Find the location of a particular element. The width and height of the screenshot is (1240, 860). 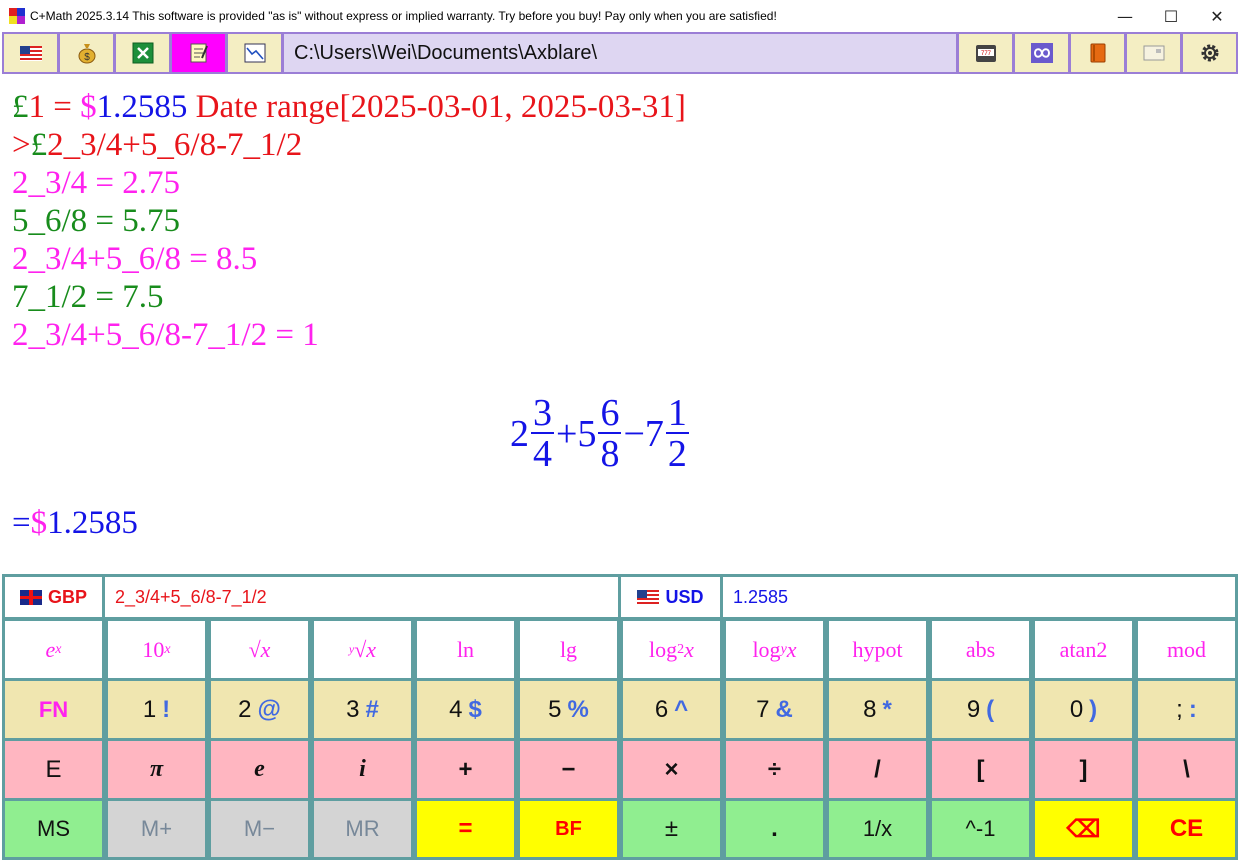

lg-key: lg is located at coordinates (568, 649).